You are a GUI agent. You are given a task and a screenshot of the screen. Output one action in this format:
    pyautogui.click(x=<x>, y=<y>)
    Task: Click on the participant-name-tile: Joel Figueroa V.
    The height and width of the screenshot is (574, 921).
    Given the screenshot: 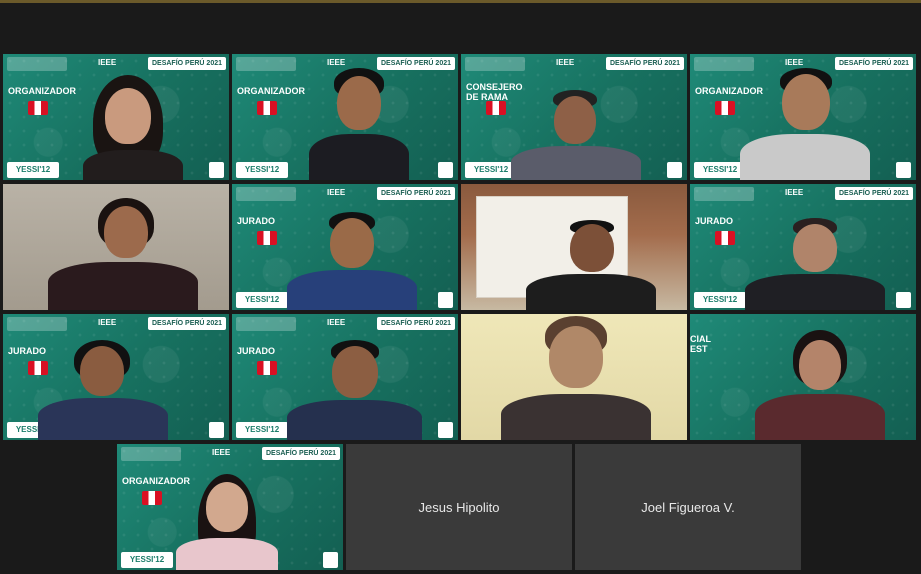 What is the action you would take?
    pyautogui.click(x=688, y=507)
    